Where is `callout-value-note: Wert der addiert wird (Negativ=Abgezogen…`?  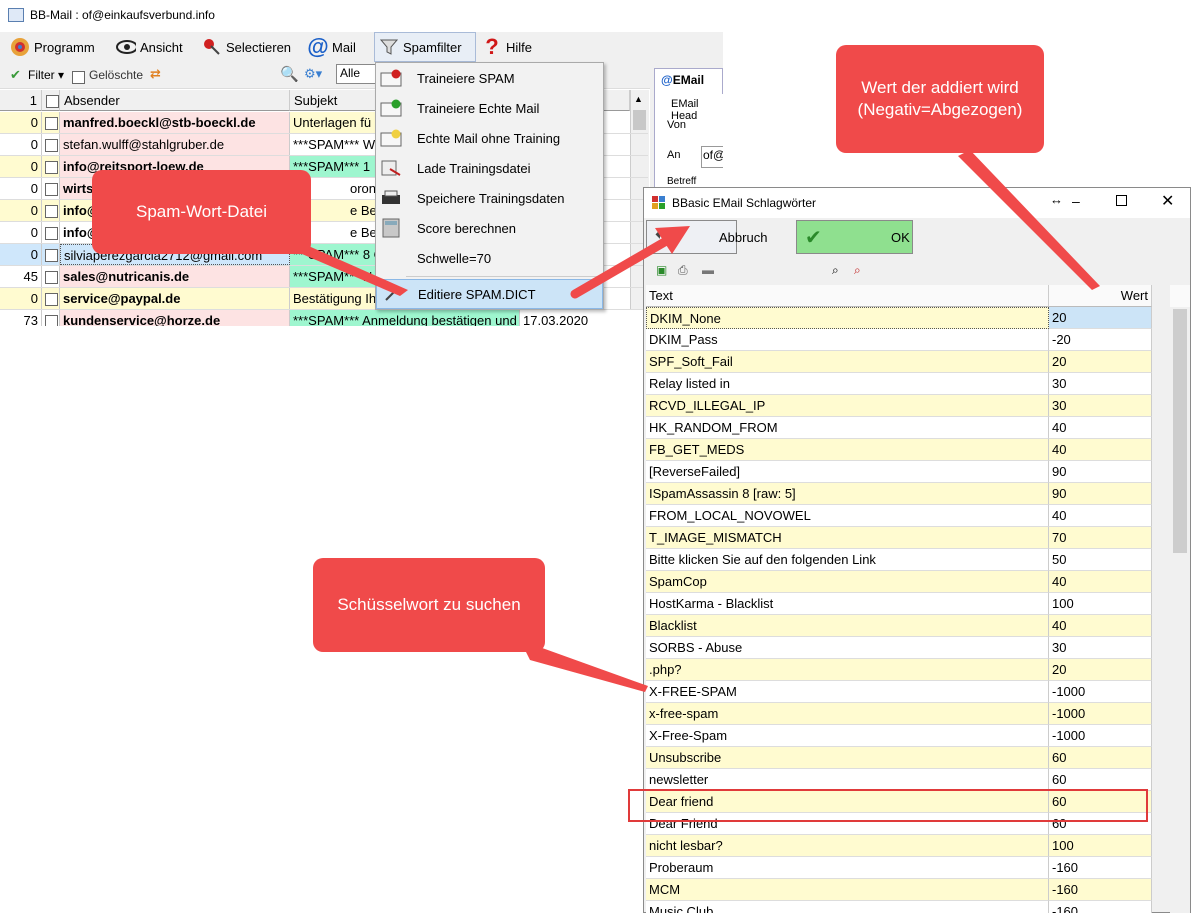 callout-value-note: Wert der addiert wird (Negativ=Abgezogen… is located at coordinates (940, 99).